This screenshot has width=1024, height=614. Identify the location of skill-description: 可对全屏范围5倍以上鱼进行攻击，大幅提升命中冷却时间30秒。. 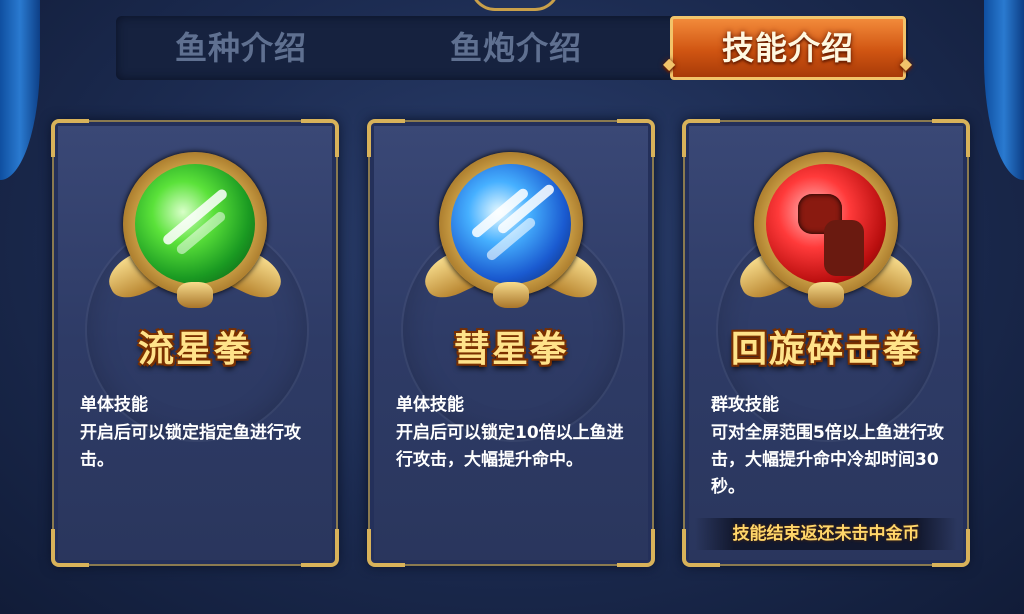
(827, 460).